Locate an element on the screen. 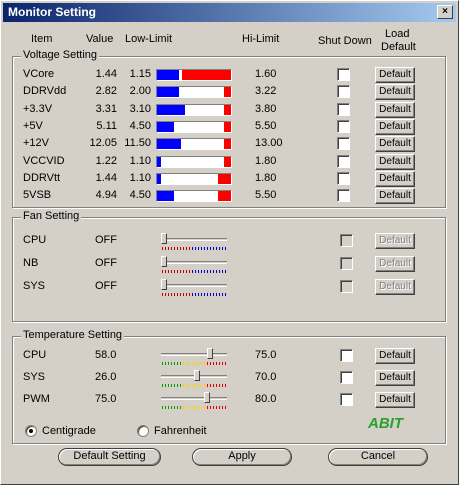  voltage-item-label: +5V is located at coordinates (33, 125).